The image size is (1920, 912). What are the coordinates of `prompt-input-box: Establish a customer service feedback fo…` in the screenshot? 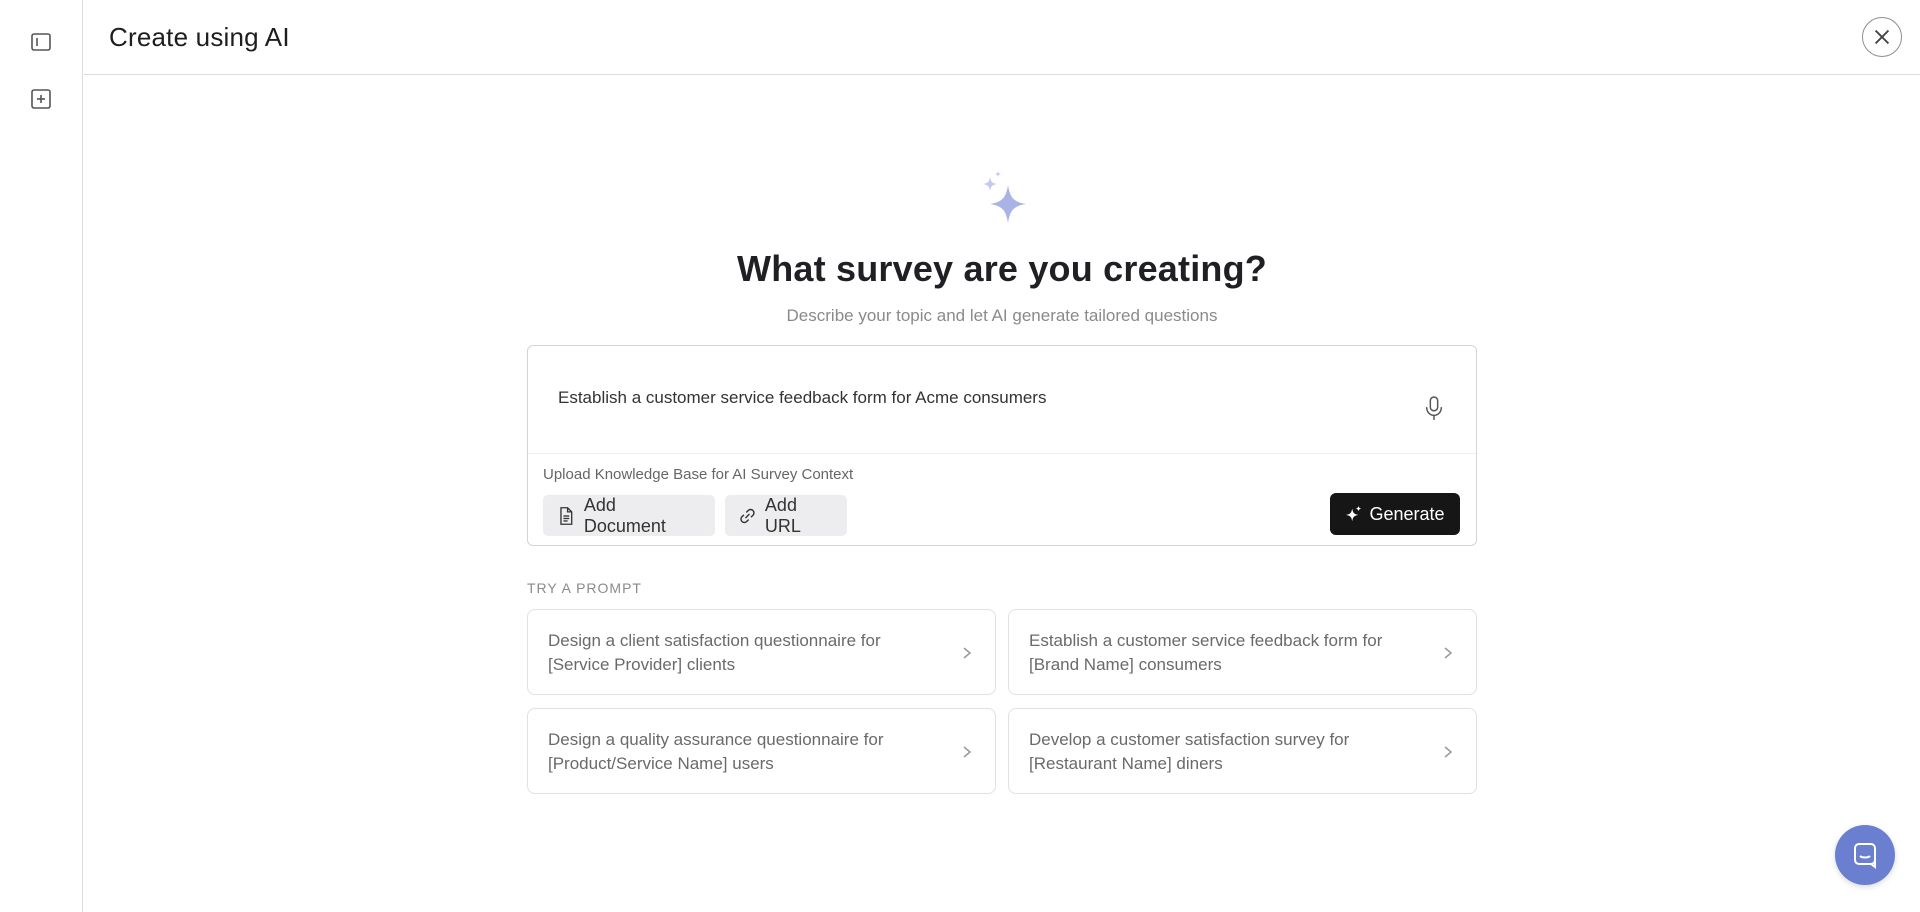 It's located at (1002, 445).